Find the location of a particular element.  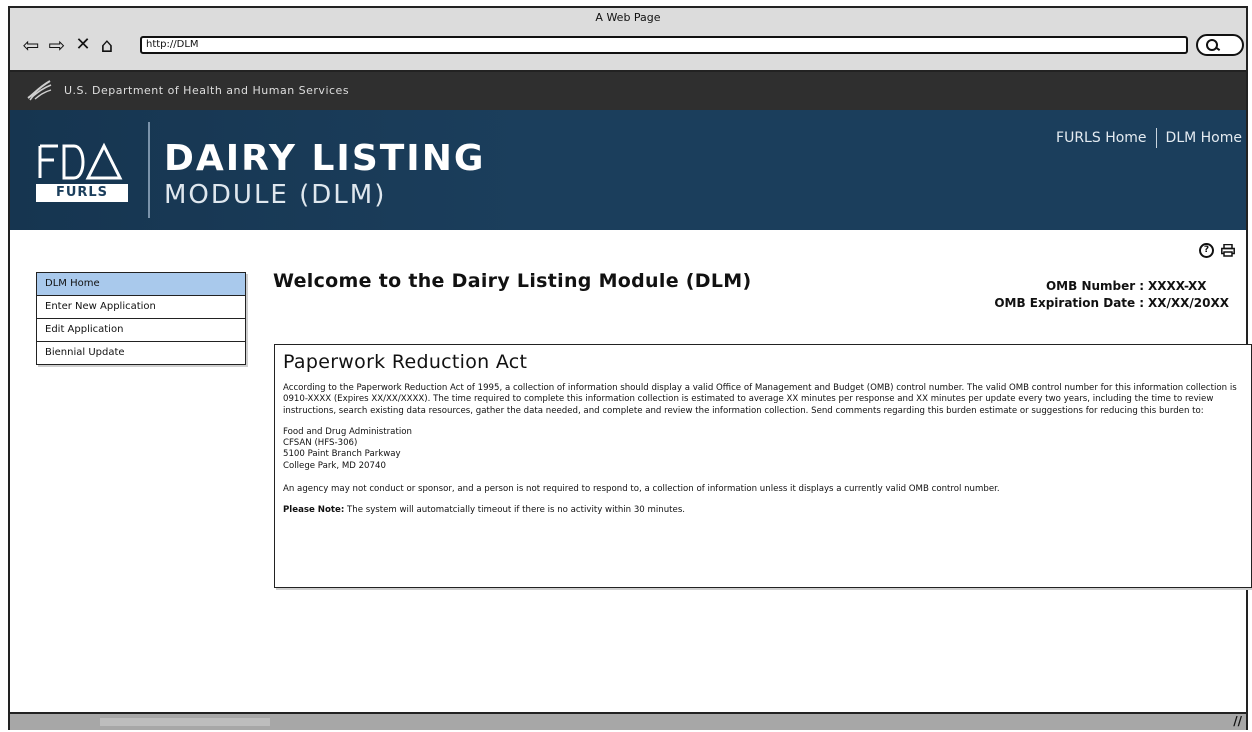

forward-icon: ⇨ is located at coordinates (57, 45).